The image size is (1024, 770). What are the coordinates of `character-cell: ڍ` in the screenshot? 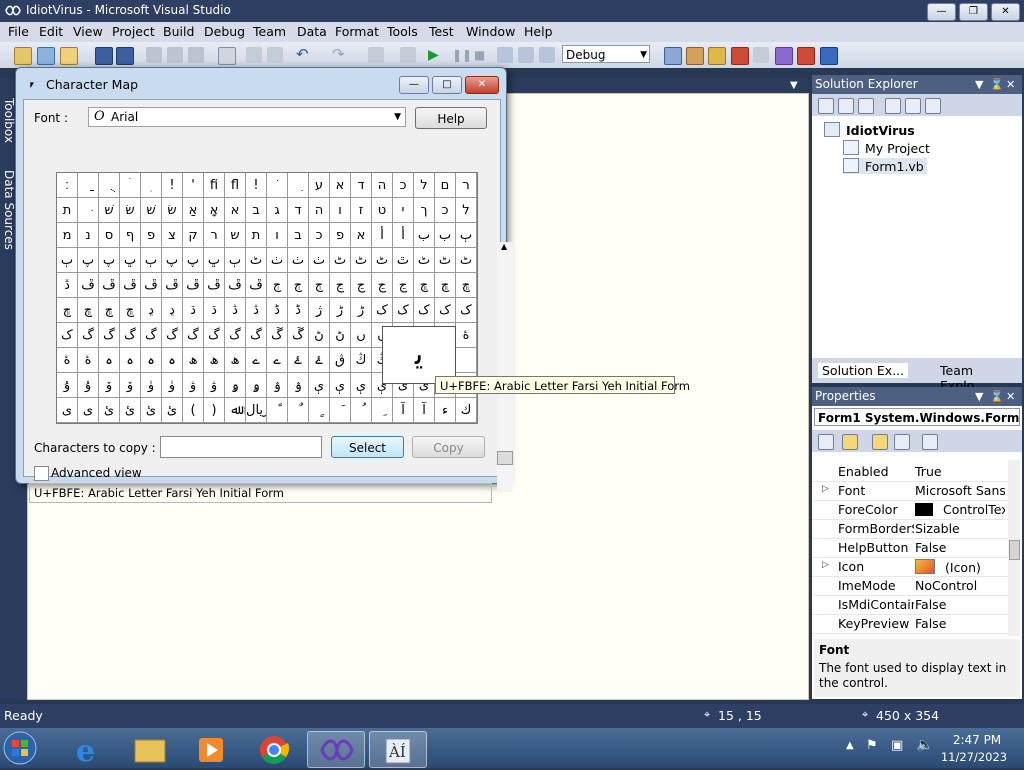 It's located at (172, 310).